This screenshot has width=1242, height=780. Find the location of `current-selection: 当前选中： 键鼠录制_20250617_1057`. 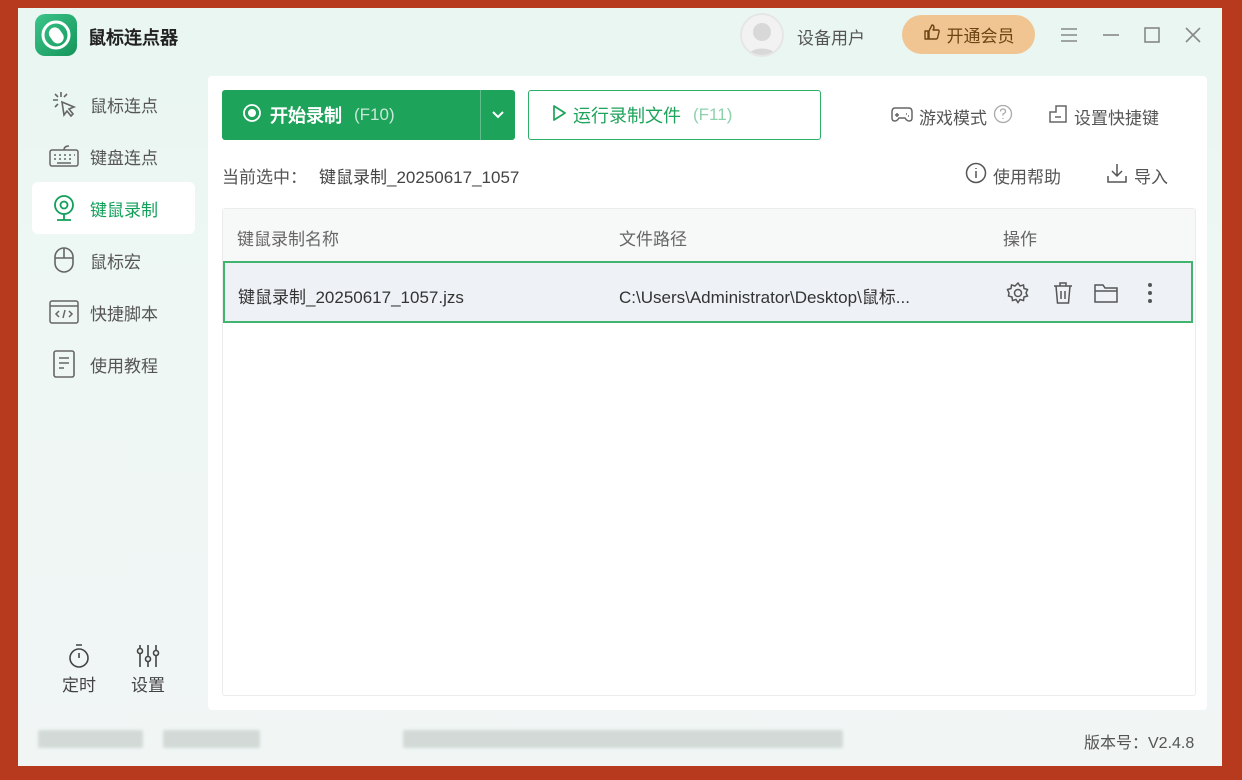

current-selection: 当前选中： 键鼠录制_20250617_1057 is located at coordinates (370, 175).